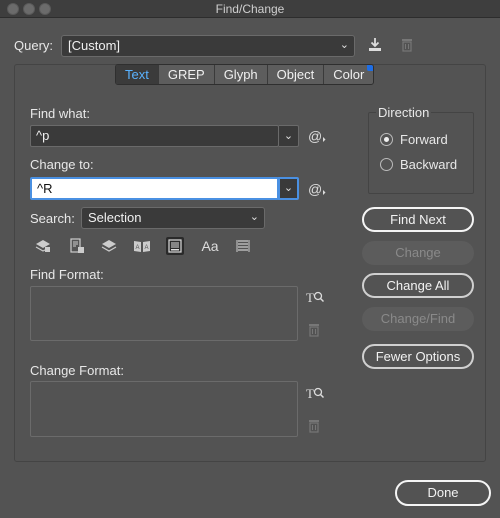 This screenshot has width=500, height=518. Describe the element at coordinates (315, 393) in the screenshot. I see `specify-change-format-icon: T` at that location.